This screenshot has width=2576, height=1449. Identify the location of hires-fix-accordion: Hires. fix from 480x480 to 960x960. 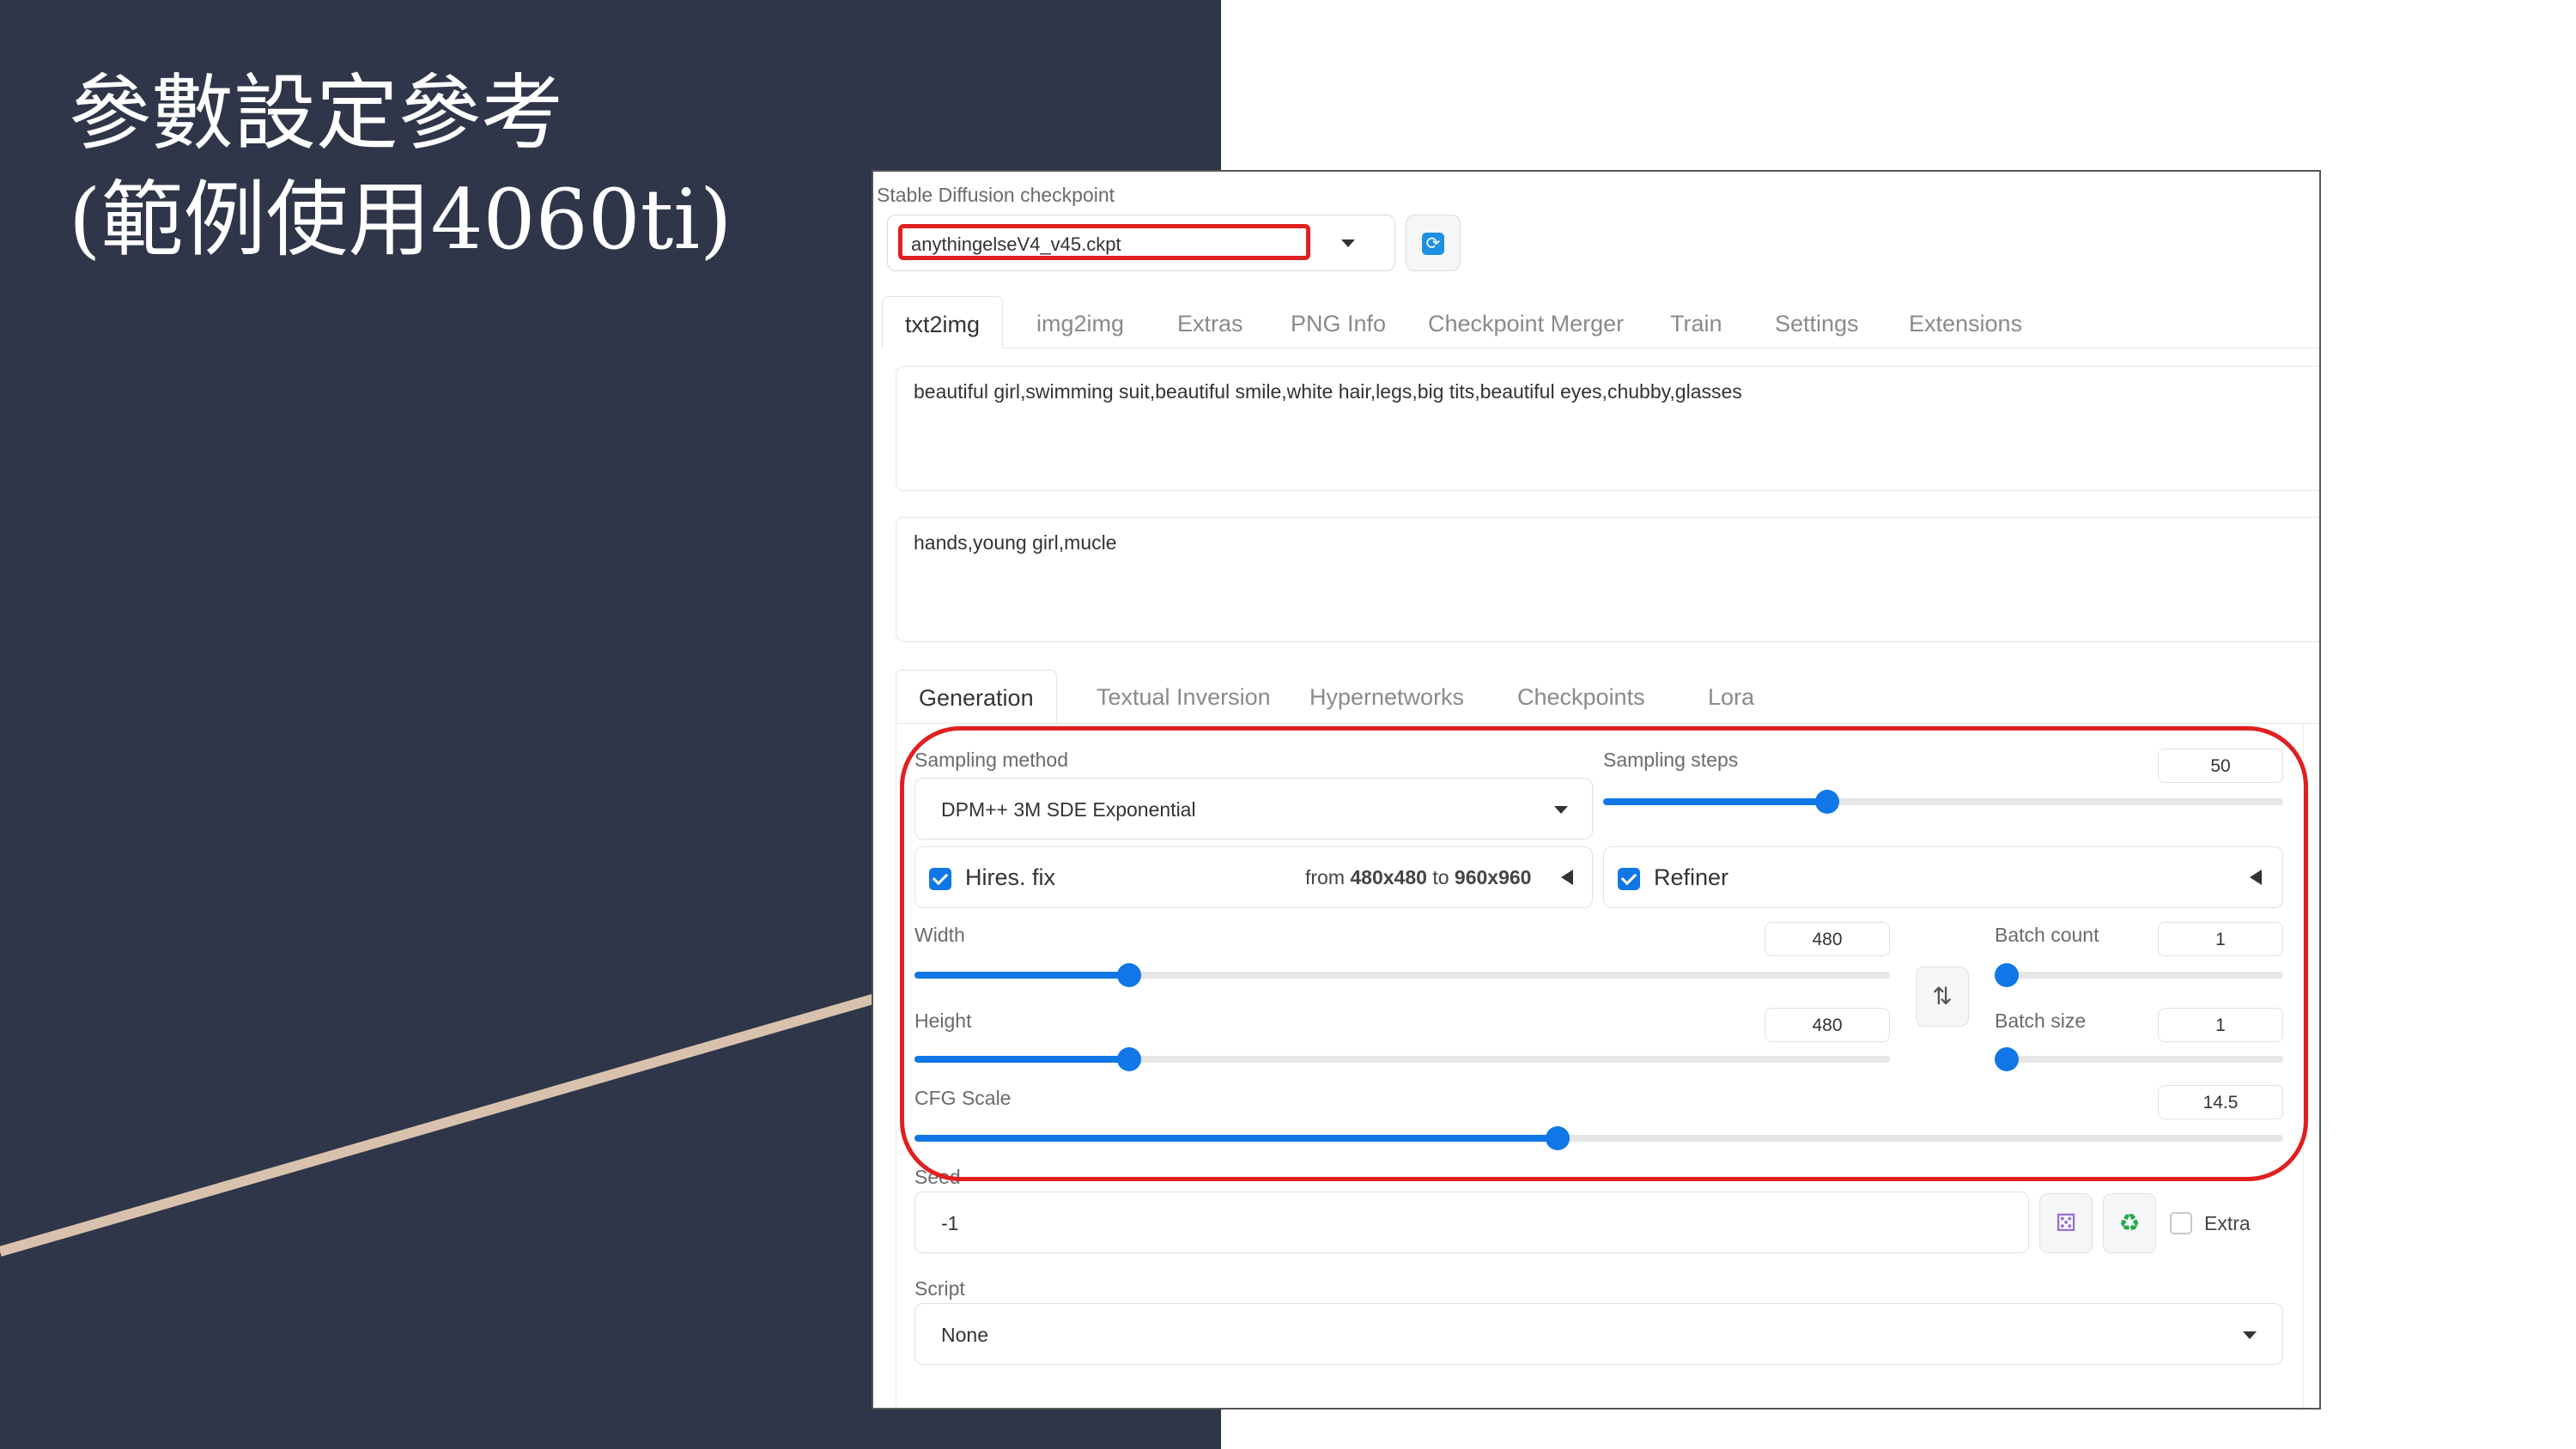
(1254, 877).